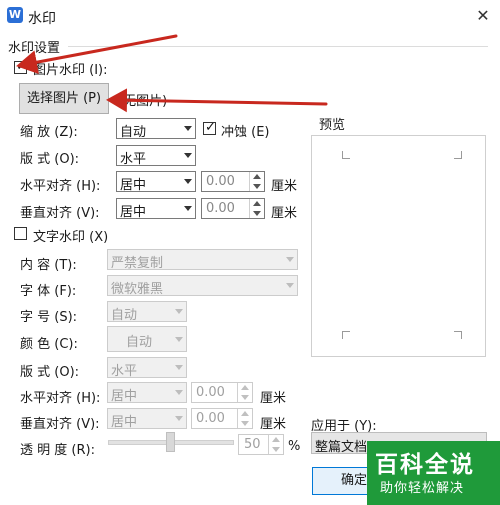 This screenshot has height=505, width=500. I want to click on title-bar: W 水印 ✕, so click(250, 16).